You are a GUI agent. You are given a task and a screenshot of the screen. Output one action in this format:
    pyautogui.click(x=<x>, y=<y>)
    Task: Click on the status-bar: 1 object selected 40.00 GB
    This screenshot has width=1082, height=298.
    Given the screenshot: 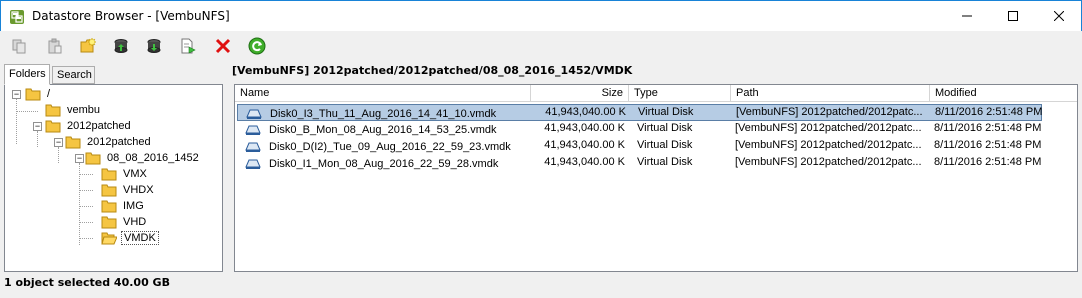 What is the action you would take?
    pyautogui.click(x=87, y=282)
    